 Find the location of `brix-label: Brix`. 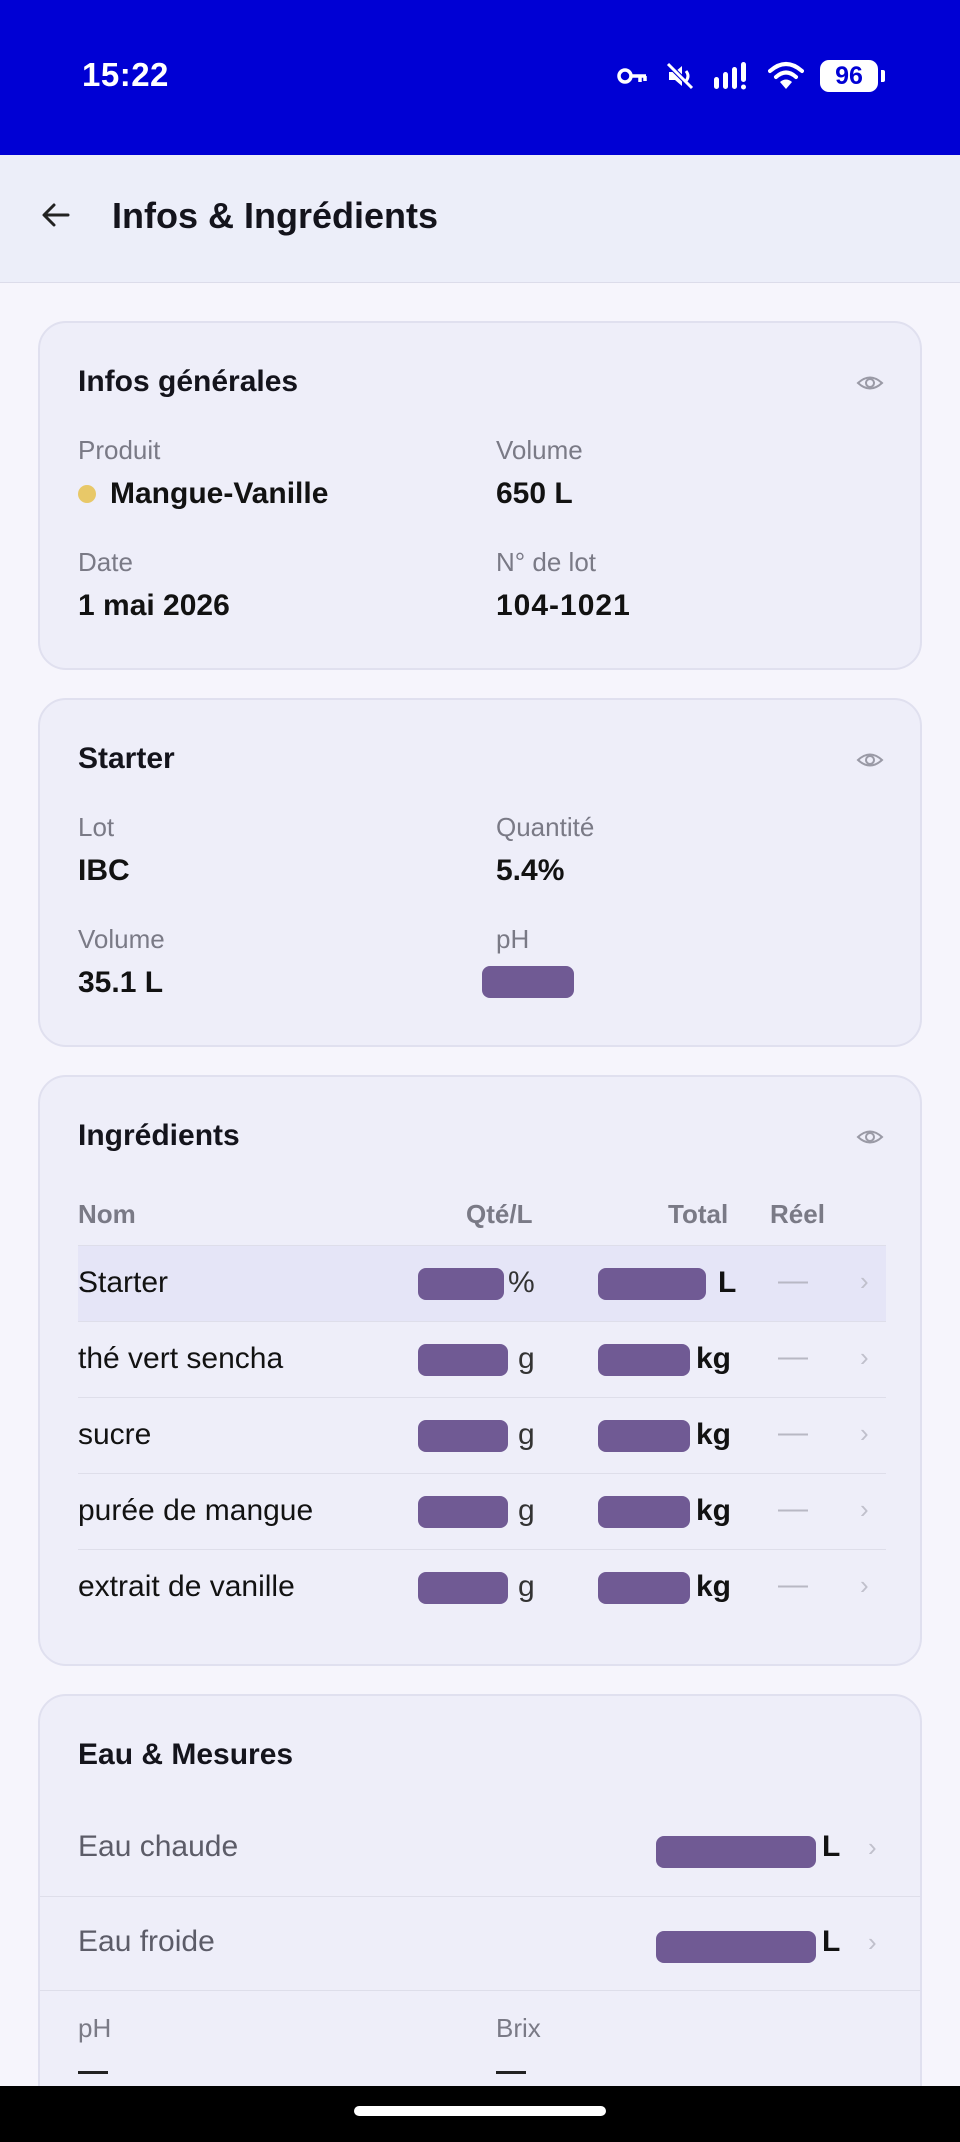

brix-label: Brix is located at coordinates (518, 2028).